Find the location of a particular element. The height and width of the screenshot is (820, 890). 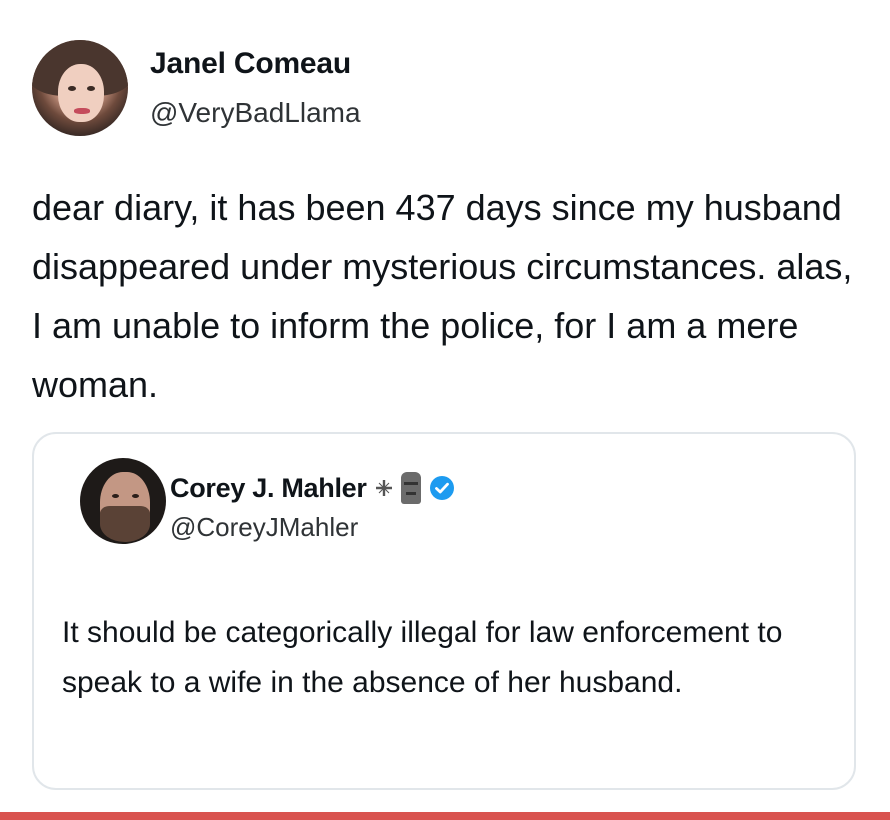

quoted-author-handle: @CoreyJMahler is located at coordinates (264, 527).